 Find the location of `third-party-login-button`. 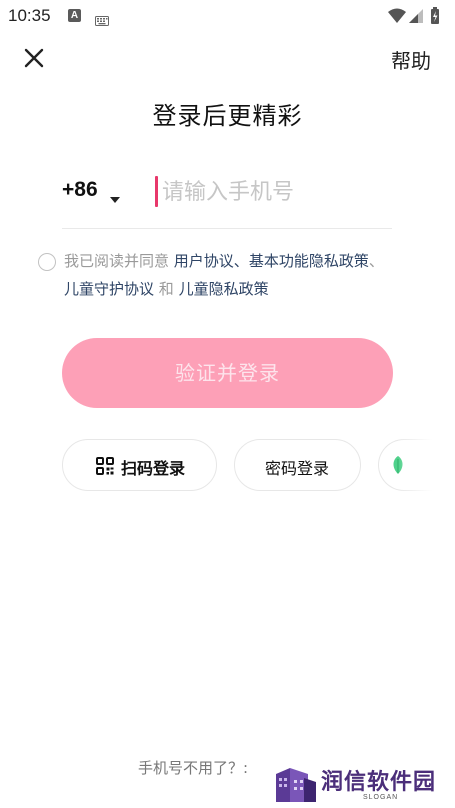

third-party-login-button is located at coordinates (408, 465).